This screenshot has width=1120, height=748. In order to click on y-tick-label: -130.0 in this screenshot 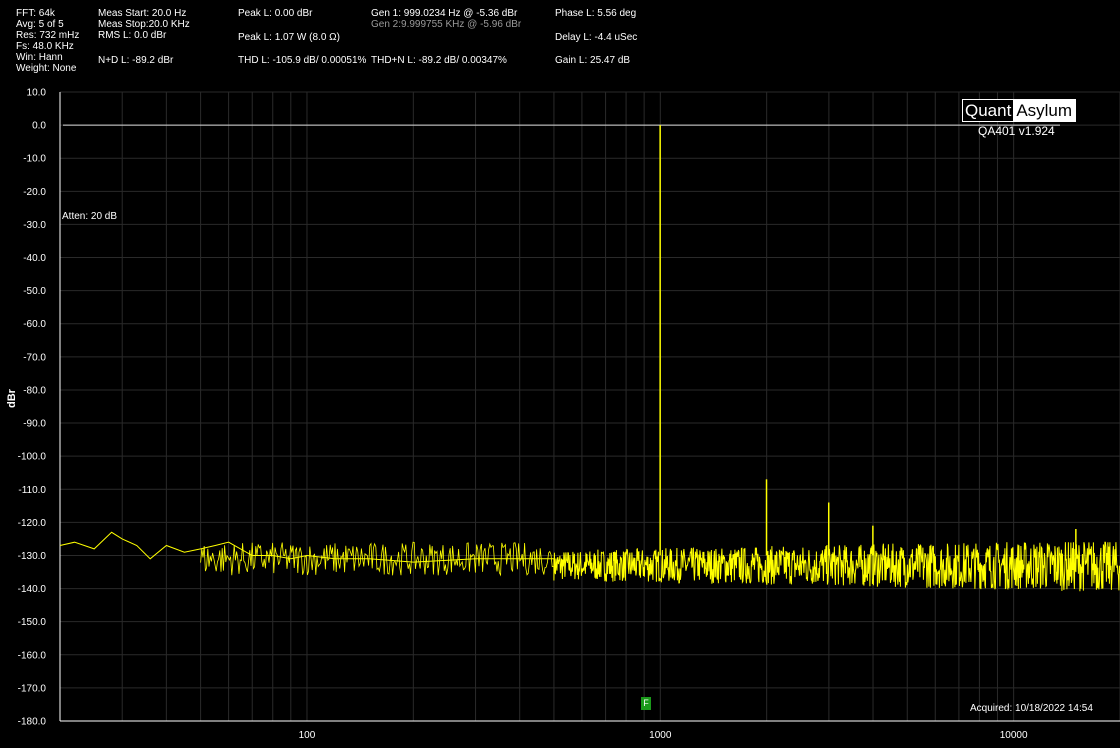, I will do `click(32, 556)`.